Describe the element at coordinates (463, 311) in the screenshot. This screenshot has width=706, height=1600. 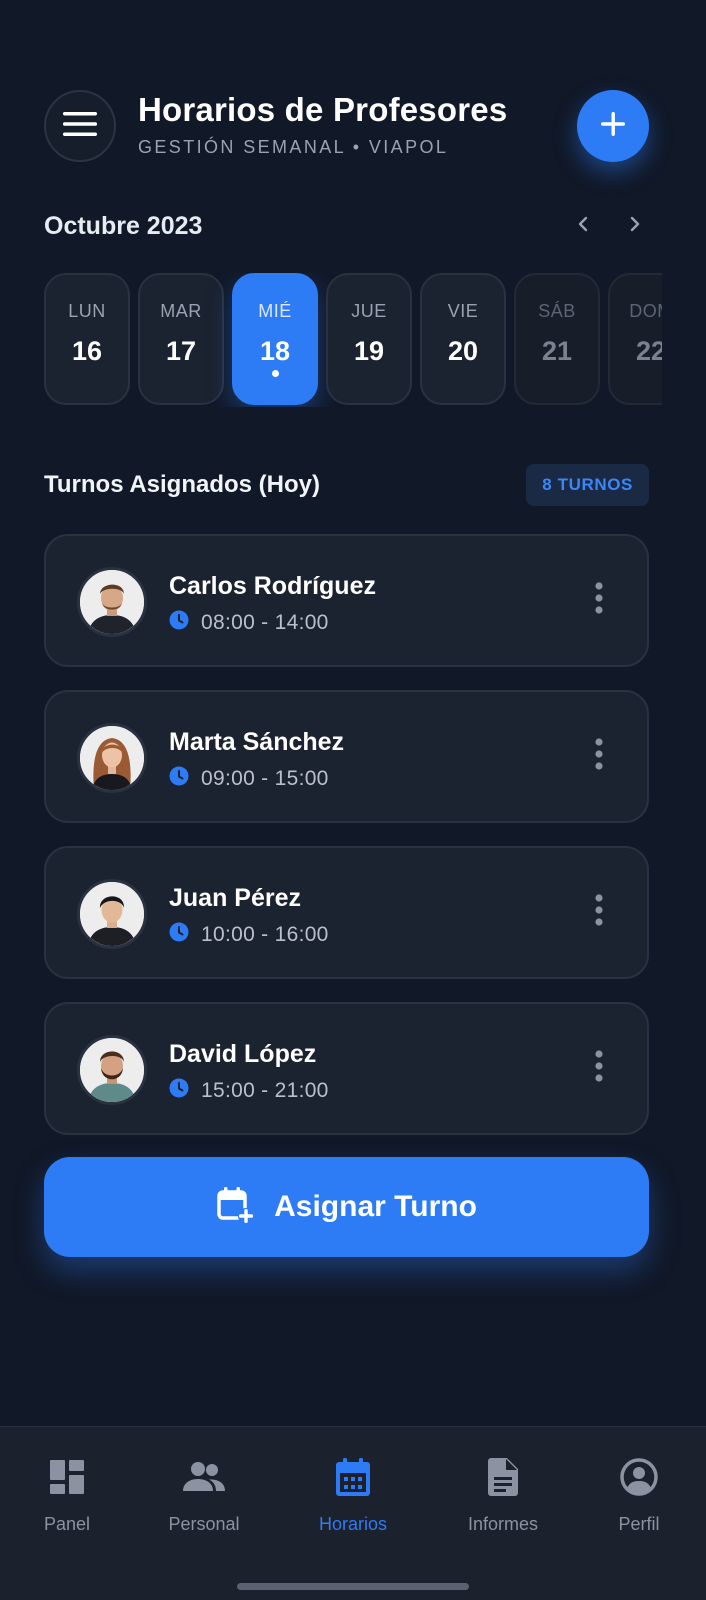
I see `day-name: VIE` at that location.